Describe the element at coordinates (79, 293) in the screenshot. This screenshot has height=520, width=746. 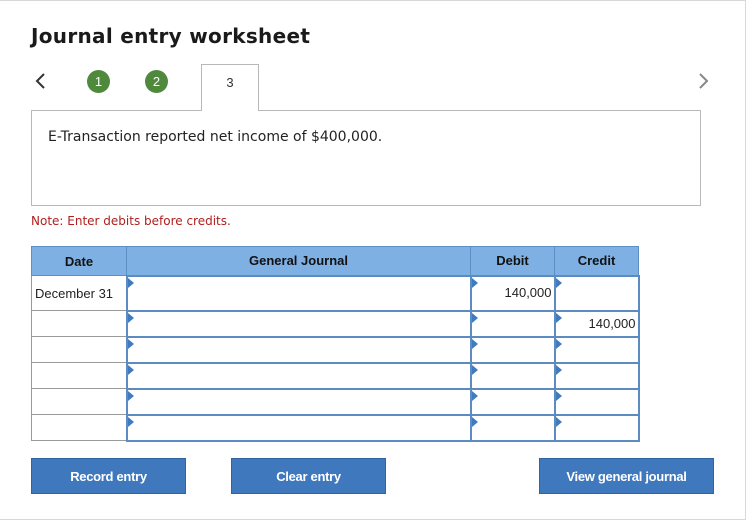
I see `date-cell: December 31` at that location.